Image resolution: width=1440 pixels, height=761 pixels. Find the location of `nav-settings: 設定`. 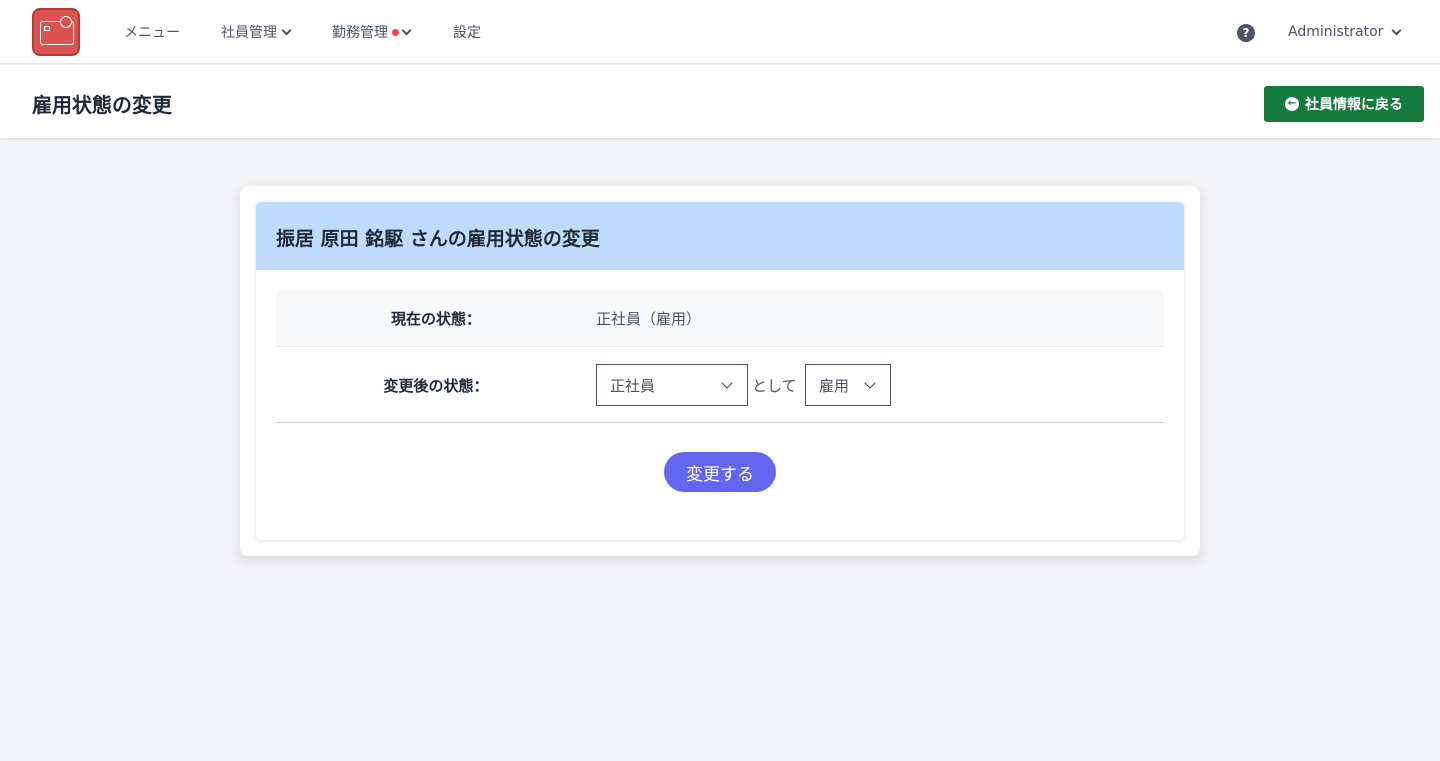

nav-settings: 設定 is located at coordinates (467, 32).